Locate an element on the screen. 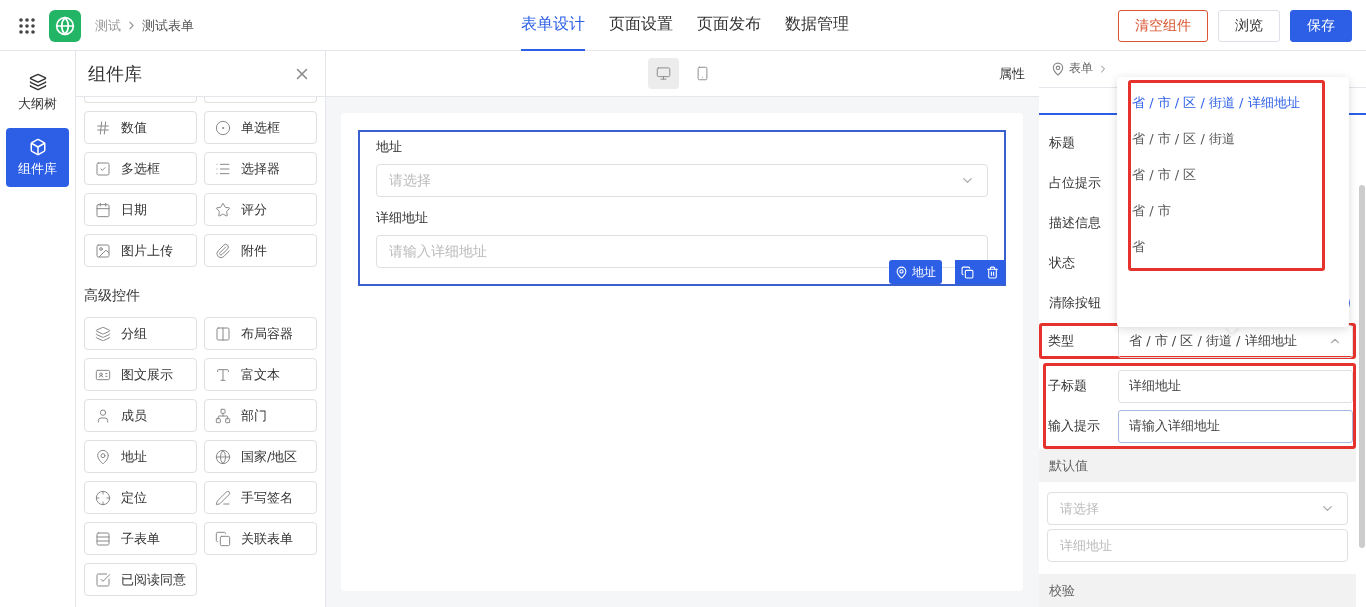 The height and width of the screenshot is (607, 1366). monitor-icon is located at coordinates (663, 73).